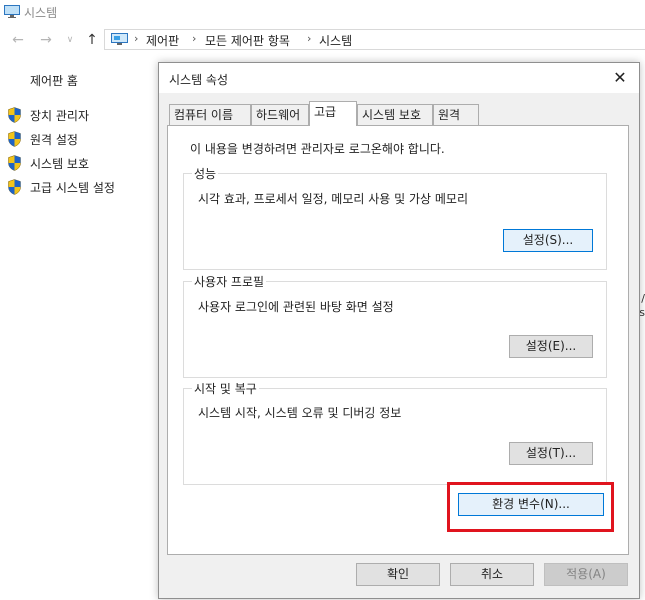 The image size is (645, 600). What do you see at coordinates (41, 13) in the screenshot?
I see `window-title: 시스템` at bounding box center [41, 13].